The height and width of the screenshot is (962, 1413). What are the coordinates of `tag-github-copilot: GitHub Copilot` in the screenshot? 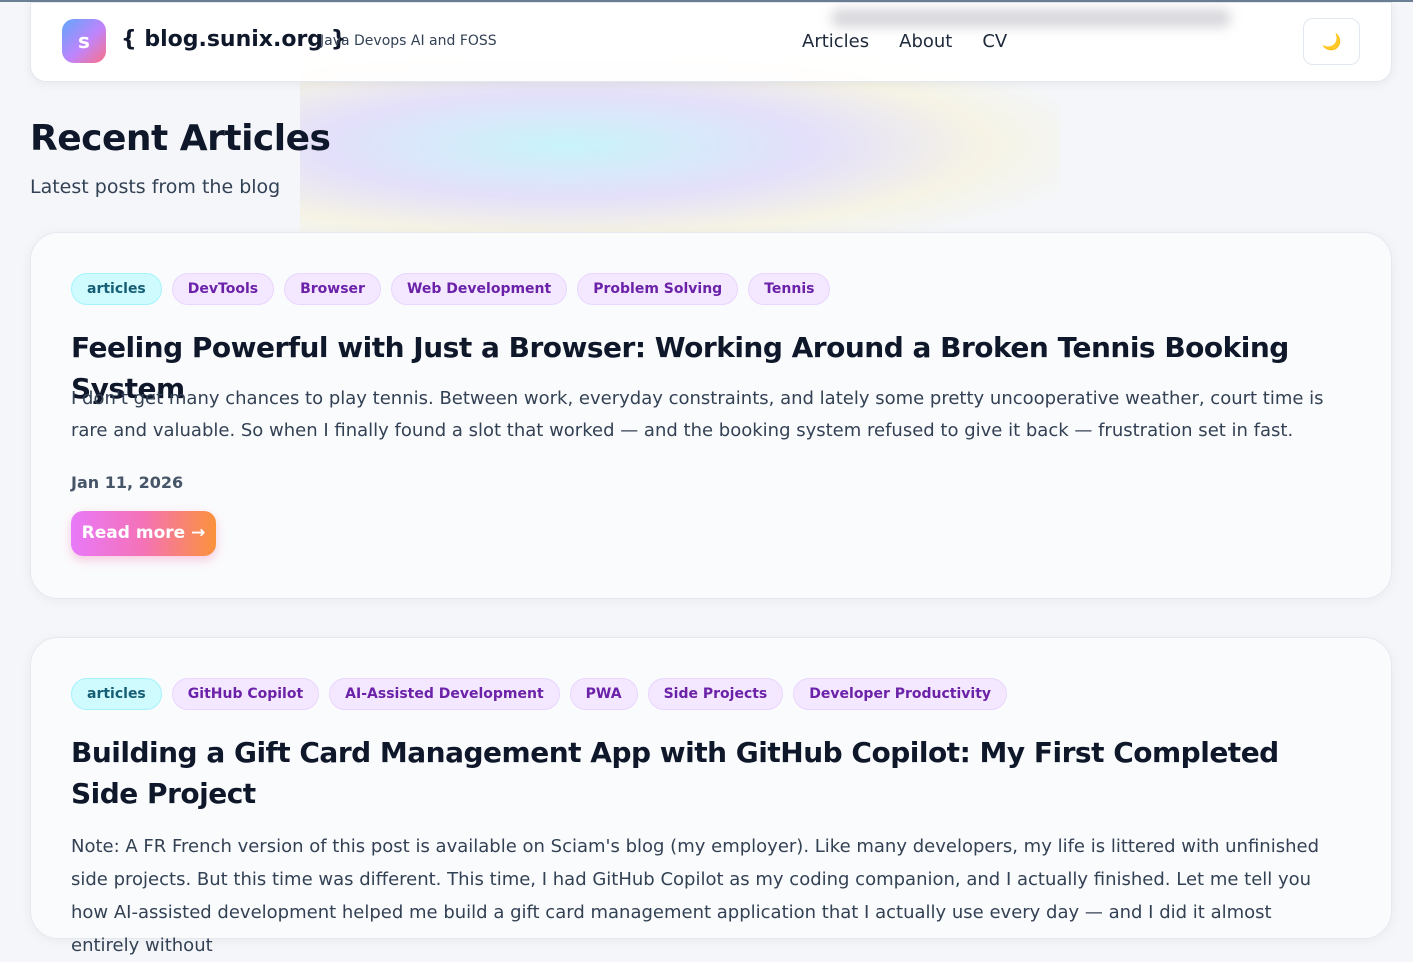 It's located at (245, 694).